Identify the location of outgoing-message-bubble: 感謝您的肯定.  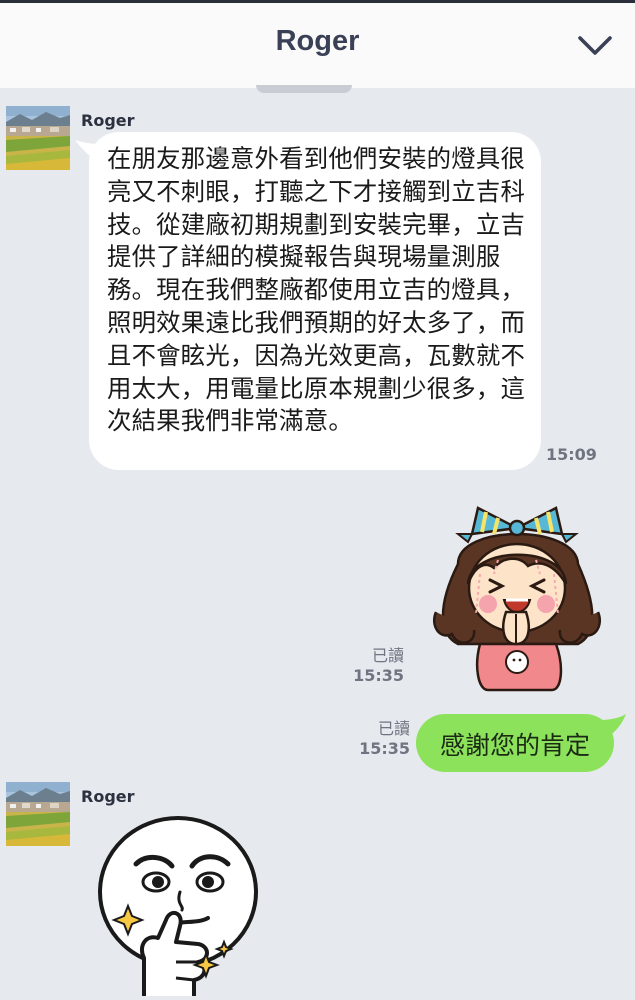
(521, 743).